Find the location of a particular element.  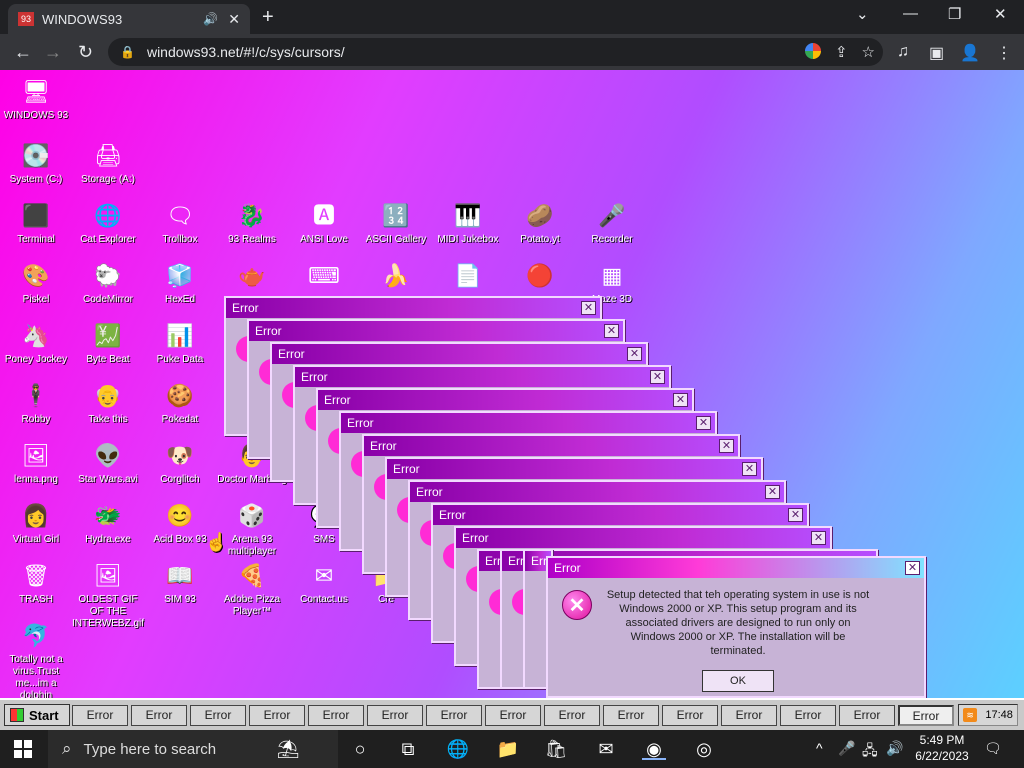

desktop-icon: 🎹 MIDI Jukebox is located at coordinates (468, 223).